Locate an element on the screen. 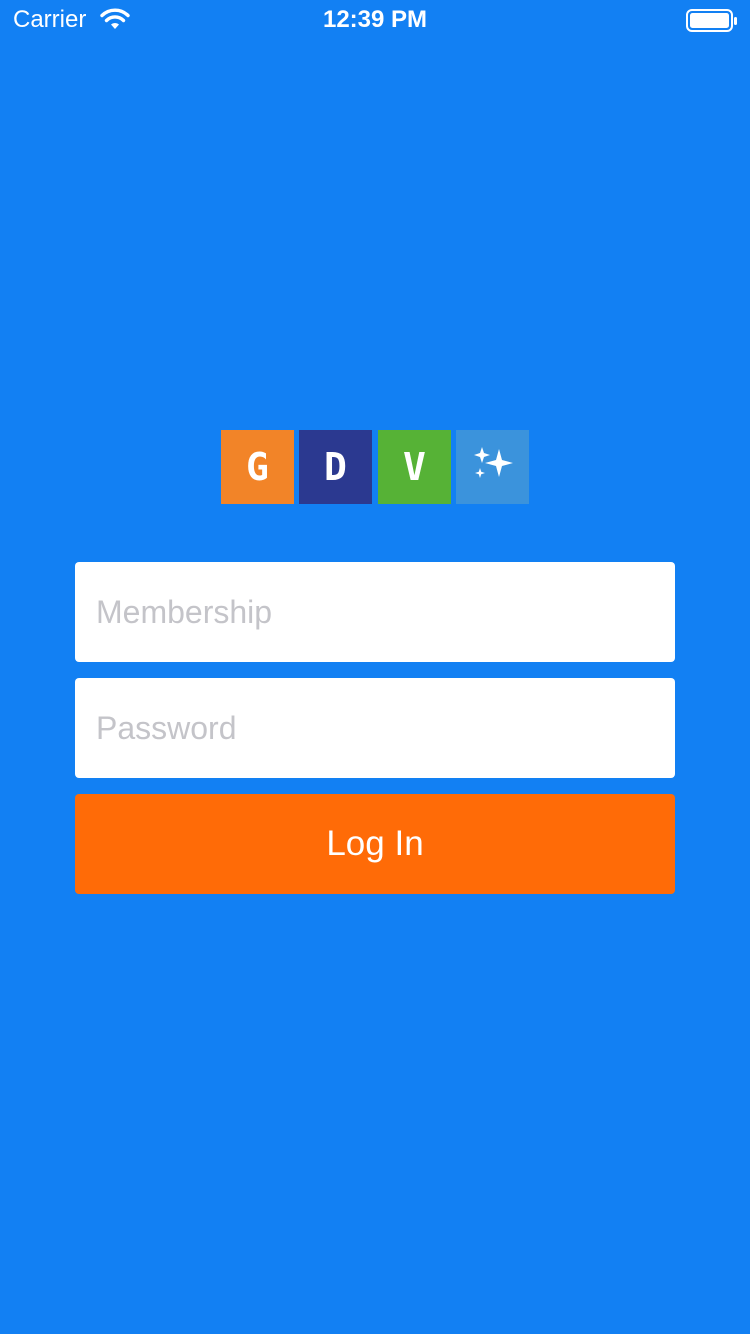 The width and height of the screenshot is (750, 1334). password-input is located at coordinates (375, 728).